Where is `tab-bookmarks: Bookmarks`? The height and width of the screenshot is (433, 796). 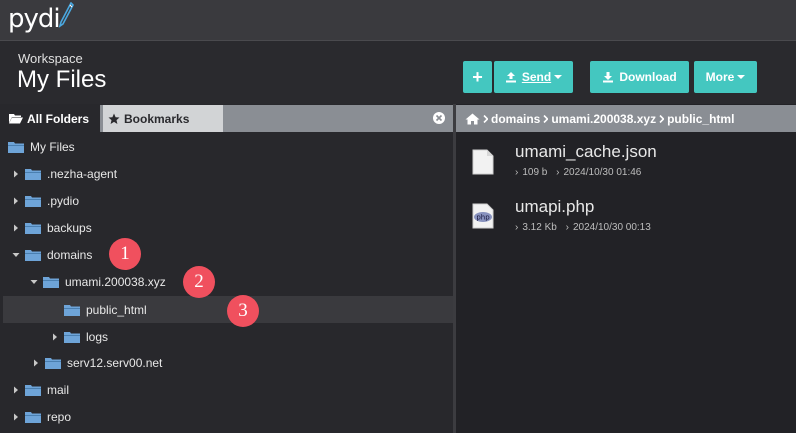
tab-bookmarks: Bookmarks is located at coordinates (163, 118).